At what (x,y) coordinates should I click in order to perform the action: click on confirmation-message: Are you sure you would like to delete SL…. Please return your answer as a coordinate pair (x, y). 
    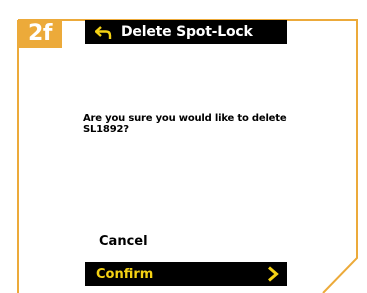
    Looking at the image, I should click on (185, 124).